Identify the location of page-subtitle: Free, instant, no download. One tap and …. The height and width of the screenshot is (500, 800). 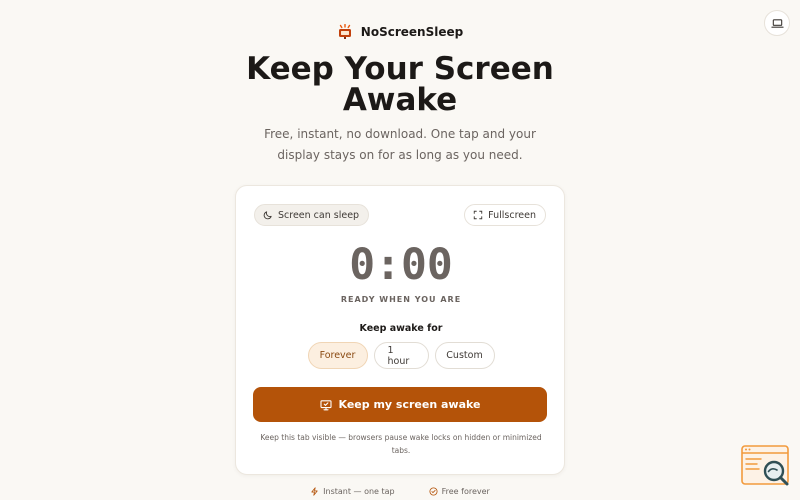
(400, 145).